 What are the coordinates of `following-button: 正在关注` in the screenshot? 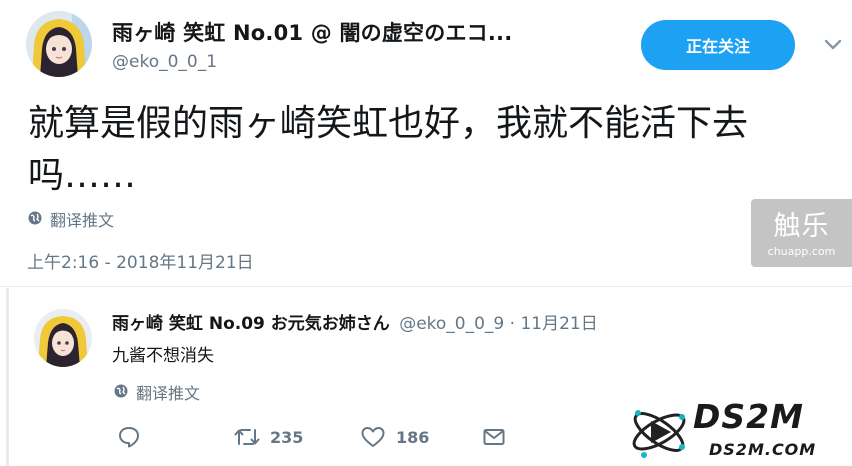 It's located at (718, 45).